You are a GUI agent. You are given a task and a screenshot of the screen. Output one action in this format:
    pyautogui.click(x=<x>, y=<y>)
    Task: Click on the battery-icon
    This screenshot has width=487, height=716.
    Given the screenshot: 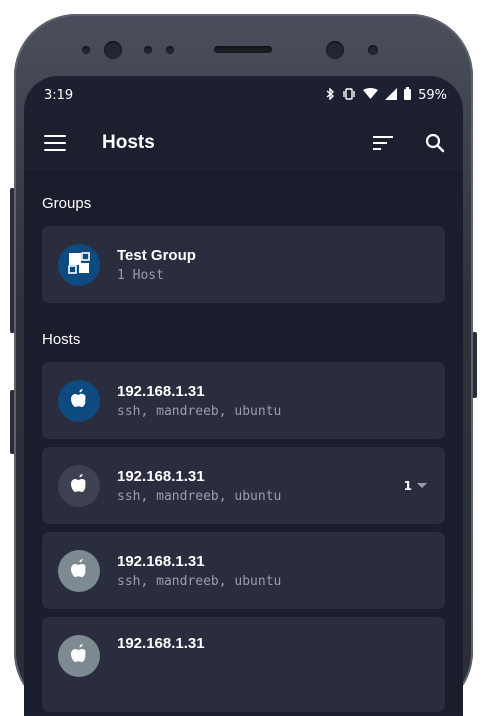 What is the action you would take?
    pyautogui.click(x=408, y=95)
    